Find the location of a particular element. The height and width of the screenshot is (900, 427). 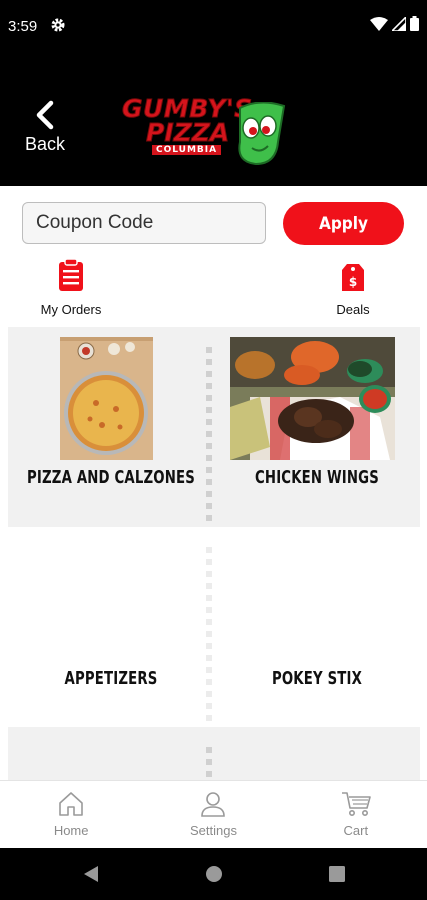

system-back-icon is located at coordinates (91, 876).